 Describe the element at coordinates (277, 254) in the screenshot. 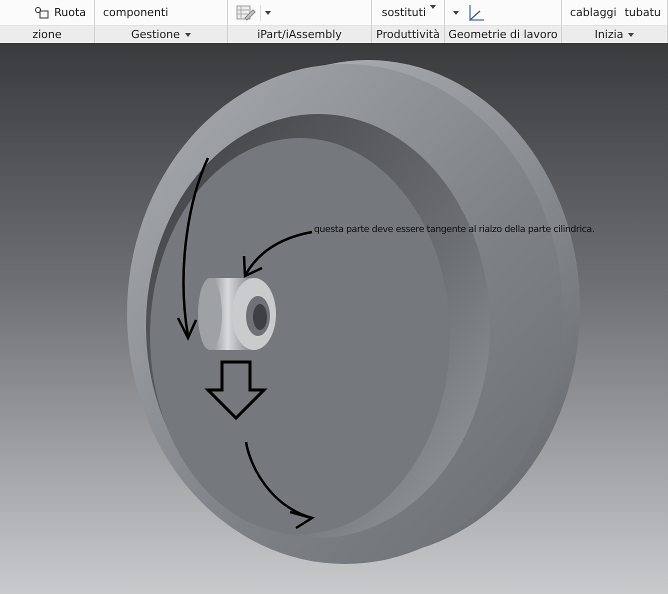

I see `curved-arrow` at that location.